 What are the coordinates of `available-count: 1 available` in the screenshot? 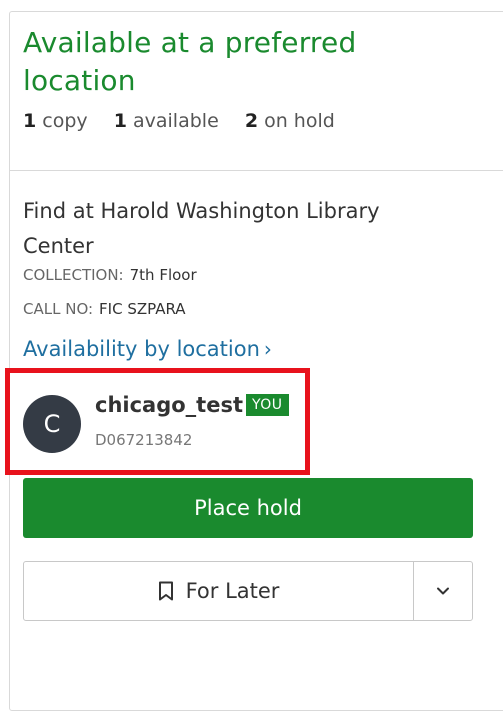 It's located at (166, 121).